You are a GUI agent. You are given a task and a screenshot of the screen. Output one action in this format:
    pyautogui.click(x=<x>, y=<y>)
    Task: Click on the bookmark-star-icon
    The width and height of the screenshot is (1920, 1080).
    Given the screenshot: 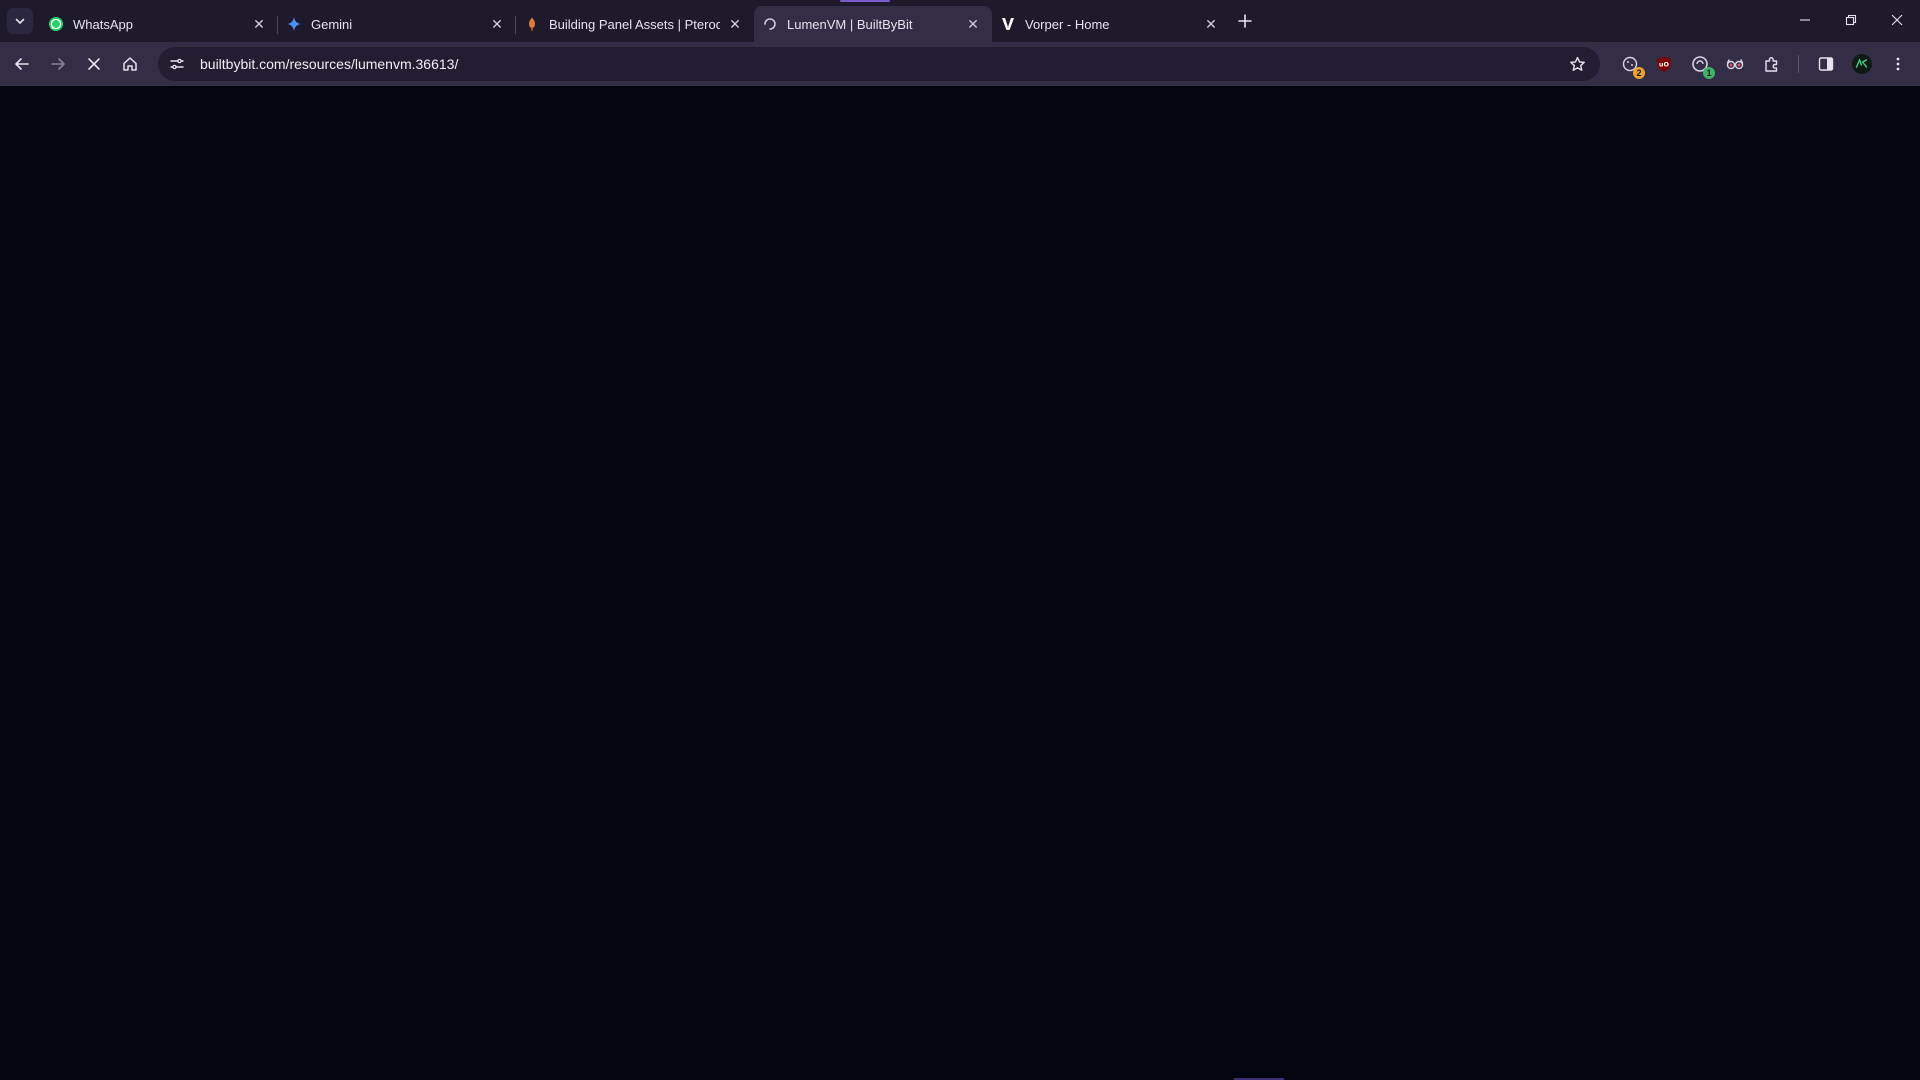 What is the action you would take?
    pyautogui.click(x=1577, y=64)
    